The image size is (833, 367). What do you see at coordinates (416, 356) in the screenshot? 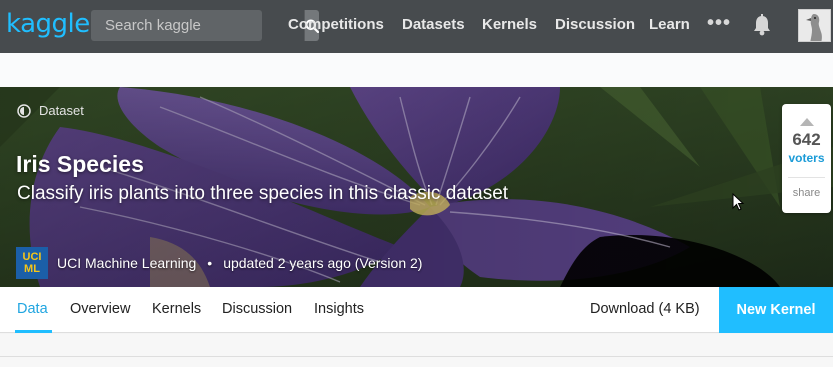
I see `content-divider` at bounding box center [416, 356].